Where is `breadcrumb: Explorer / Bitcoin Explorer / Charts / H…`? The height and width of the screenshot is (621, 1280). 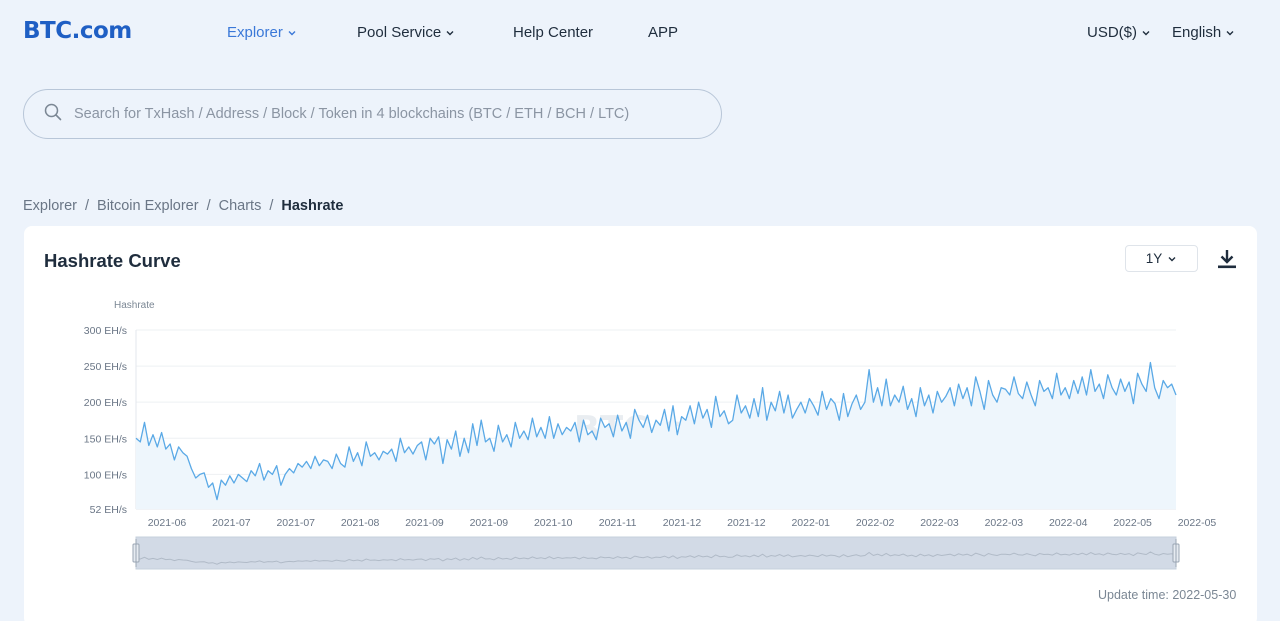
breadcrumb: Explorer / Bitcoin Explorer / Charts / H… is located at coordinates (183, 206).